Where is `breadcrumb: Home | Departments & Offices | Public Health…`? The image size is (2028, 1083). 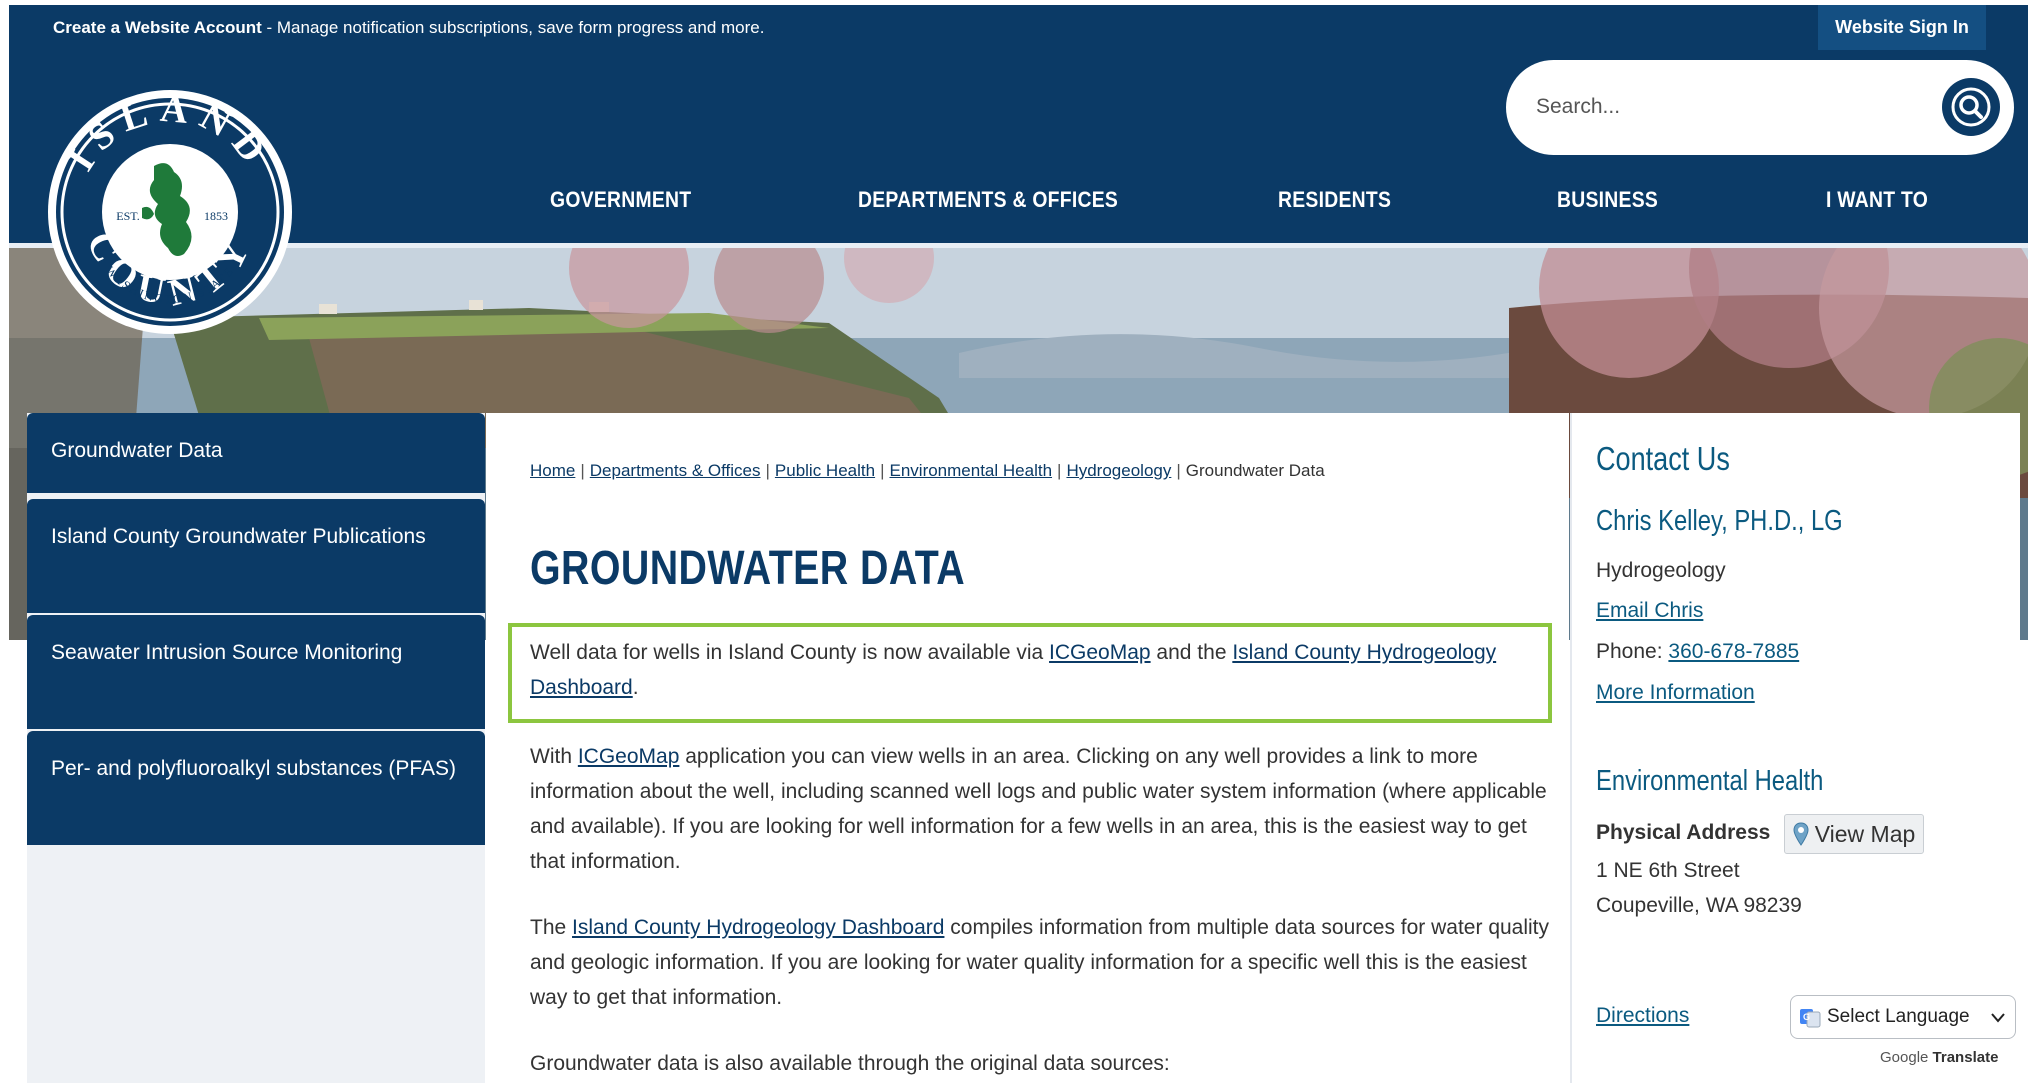
breadcrumb: Home | Departments & Offices | Public Health… is located at coordinates (927, 471).